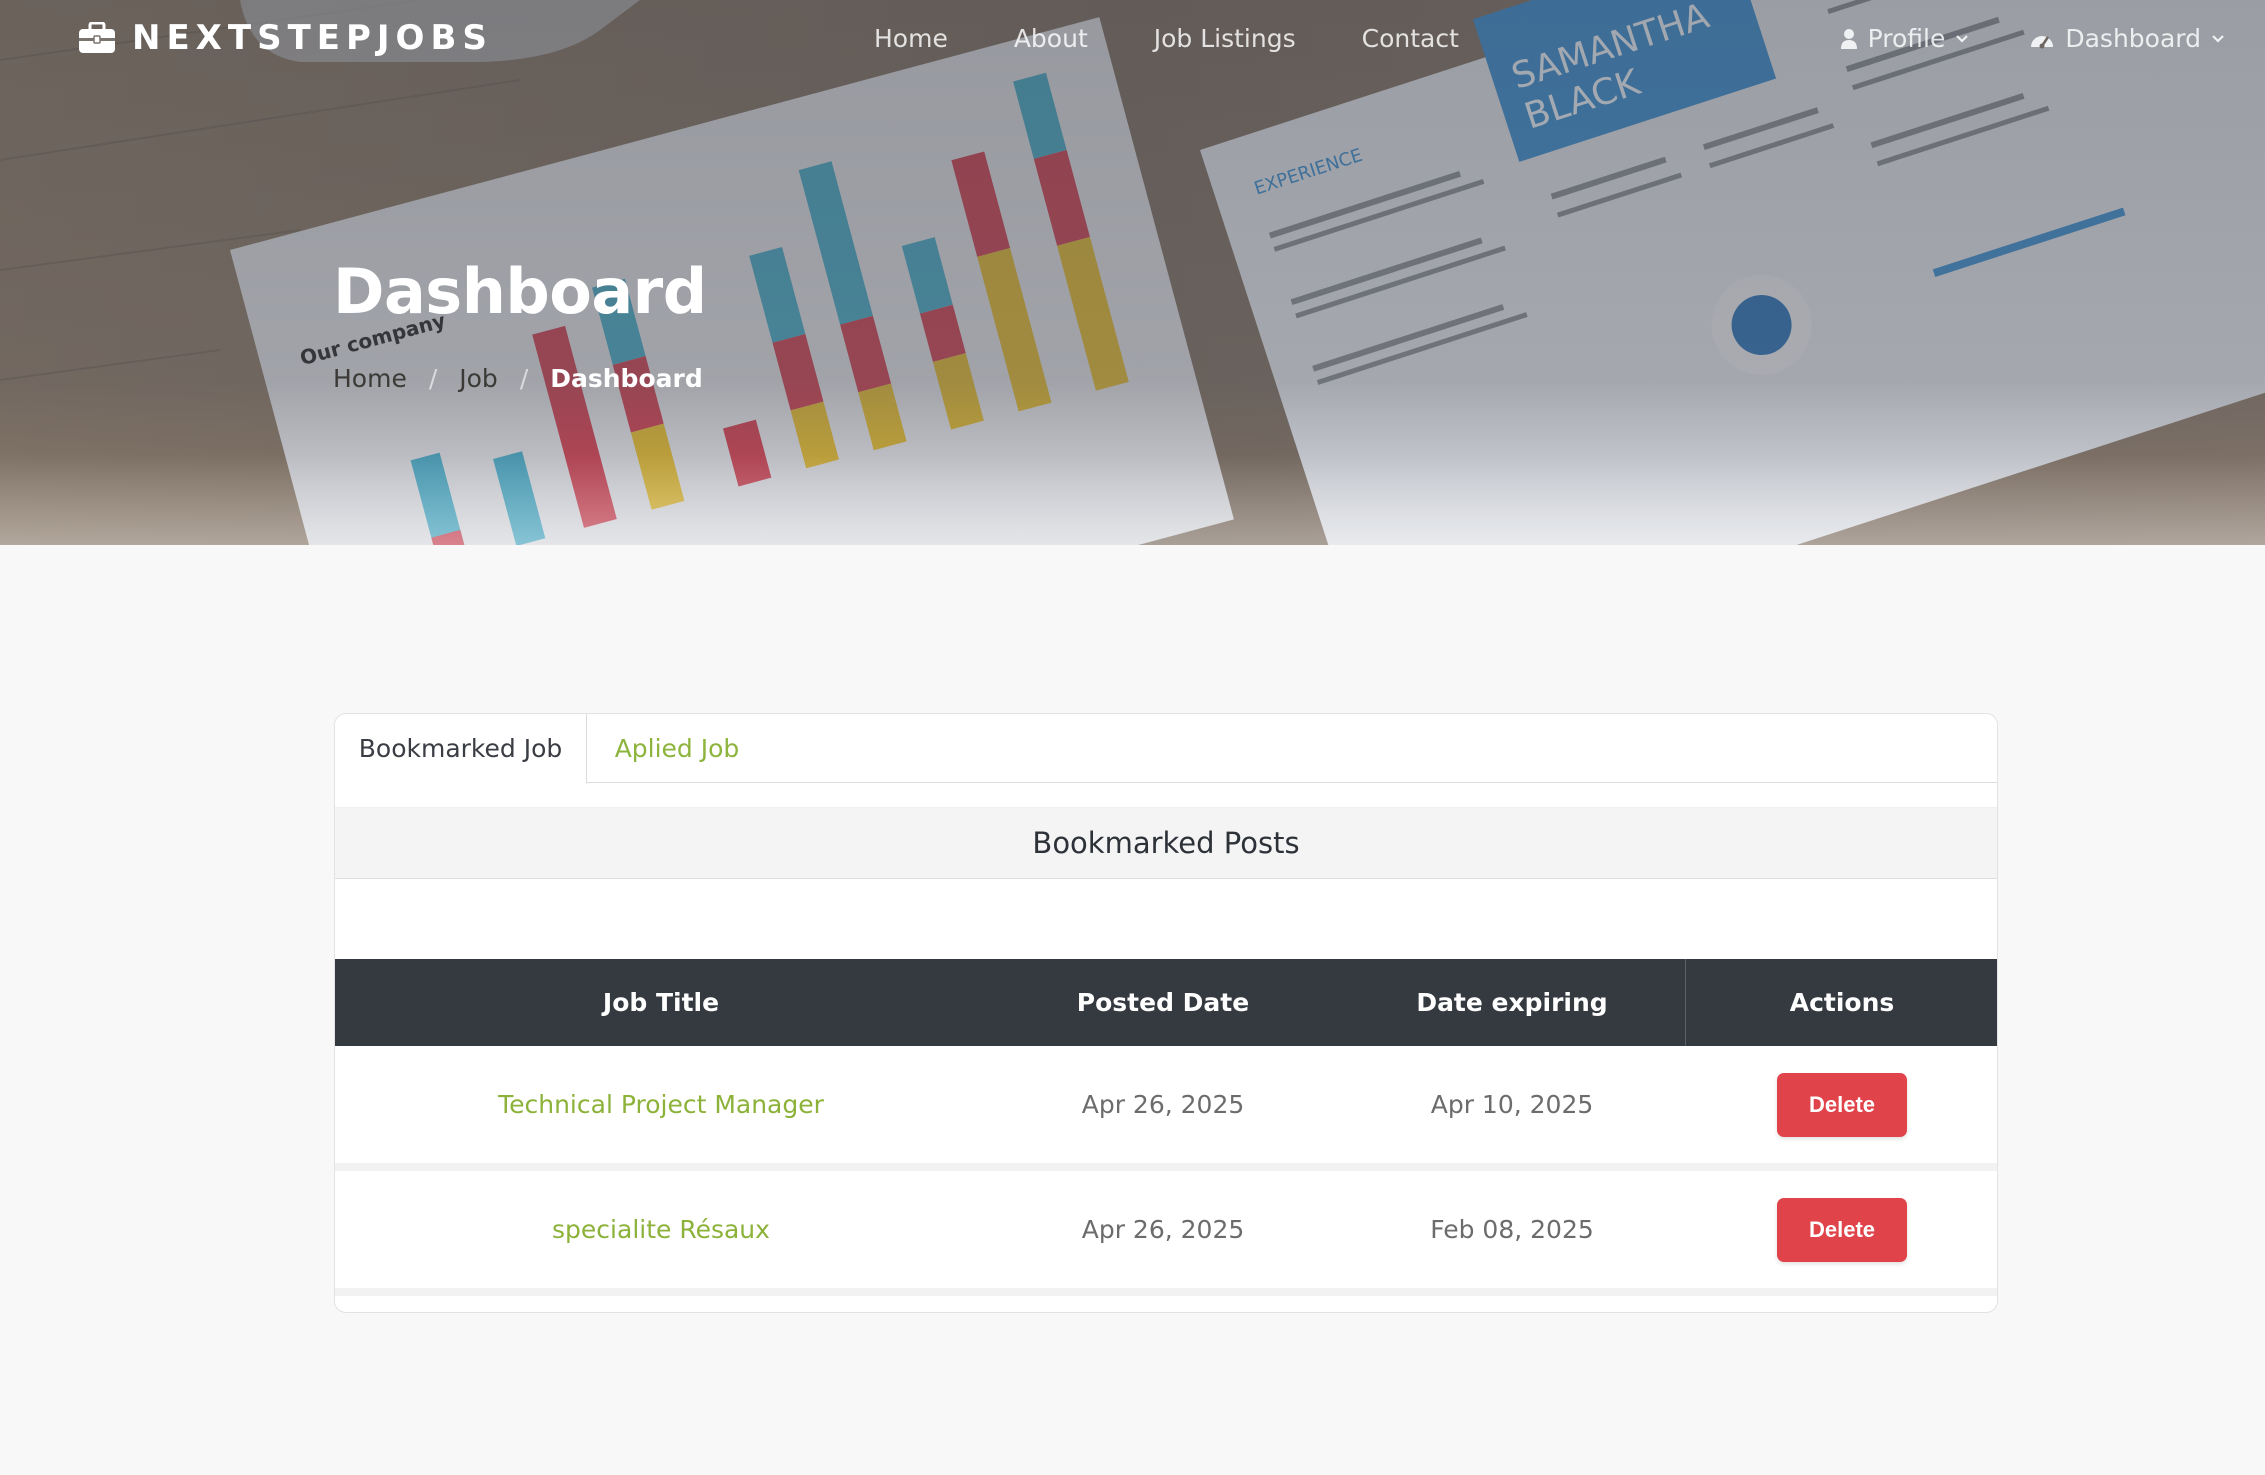  I want to click on header-posted-date: Posted Date, so click(1163, 1002).